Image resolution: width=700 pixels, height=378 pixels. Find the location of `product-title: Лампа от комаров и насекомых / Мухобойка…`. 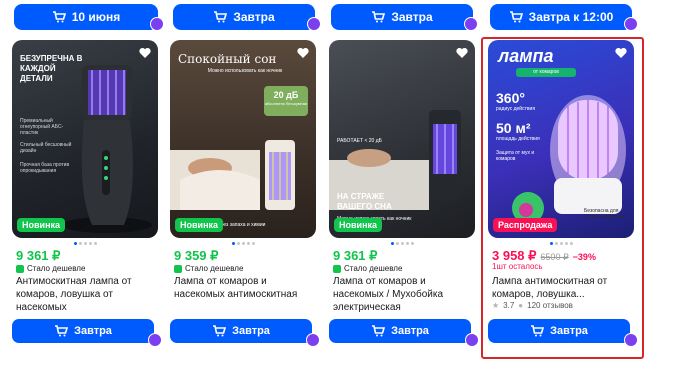

product-title: Лампа от комаров и насекомых / Мухобойка… is located at coordinates (405, 294).